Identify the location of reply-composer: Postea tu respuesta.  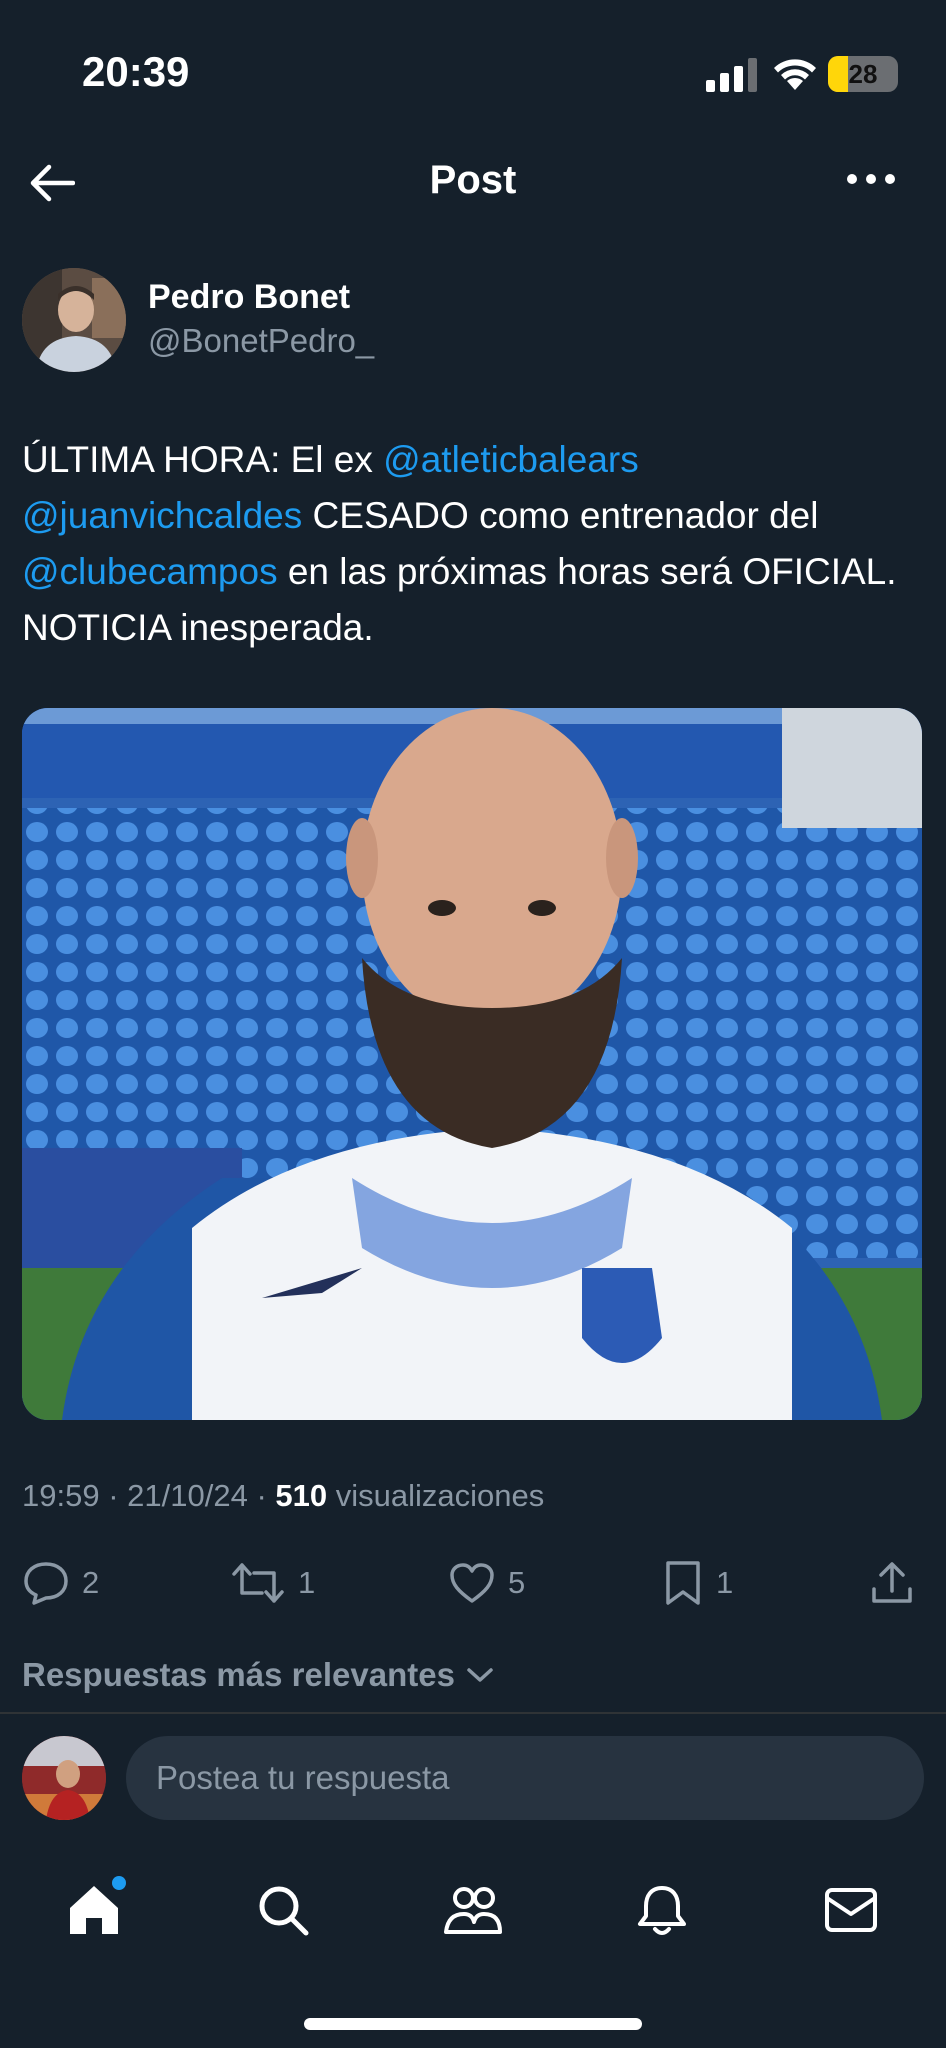
(473, 1776).